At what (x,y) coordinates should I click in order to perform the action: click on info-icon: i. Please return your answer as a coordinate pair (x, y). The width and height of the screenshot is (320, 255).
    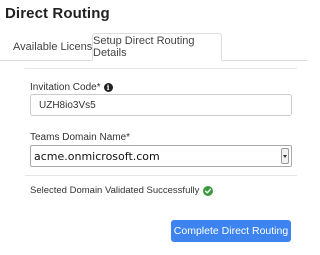
    Looking at the image, I should click on (108, 87).